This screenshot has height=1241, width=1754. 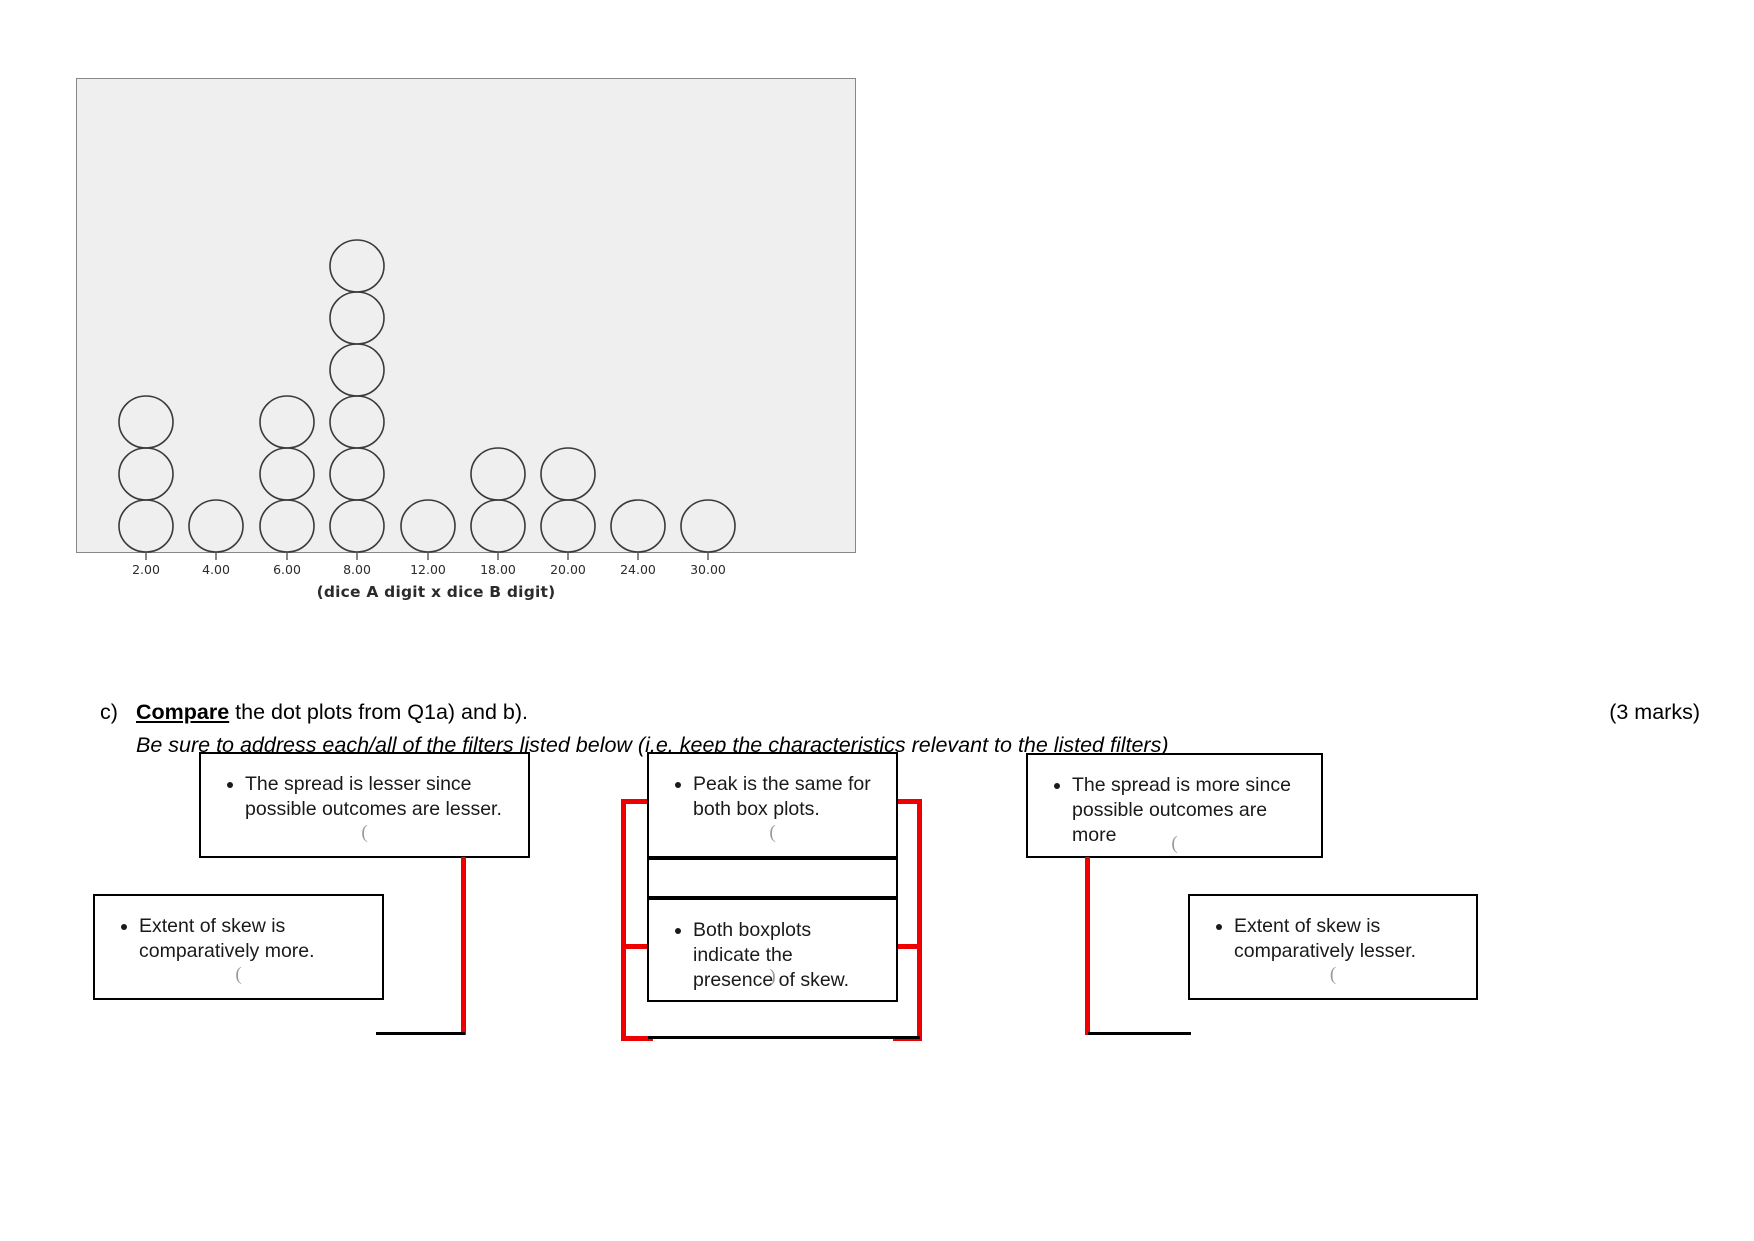 What do you see at coordinates (357, 569) in the screenshot?
I see `axis-tick-label: 8.00` at bounding box center [357, 569].